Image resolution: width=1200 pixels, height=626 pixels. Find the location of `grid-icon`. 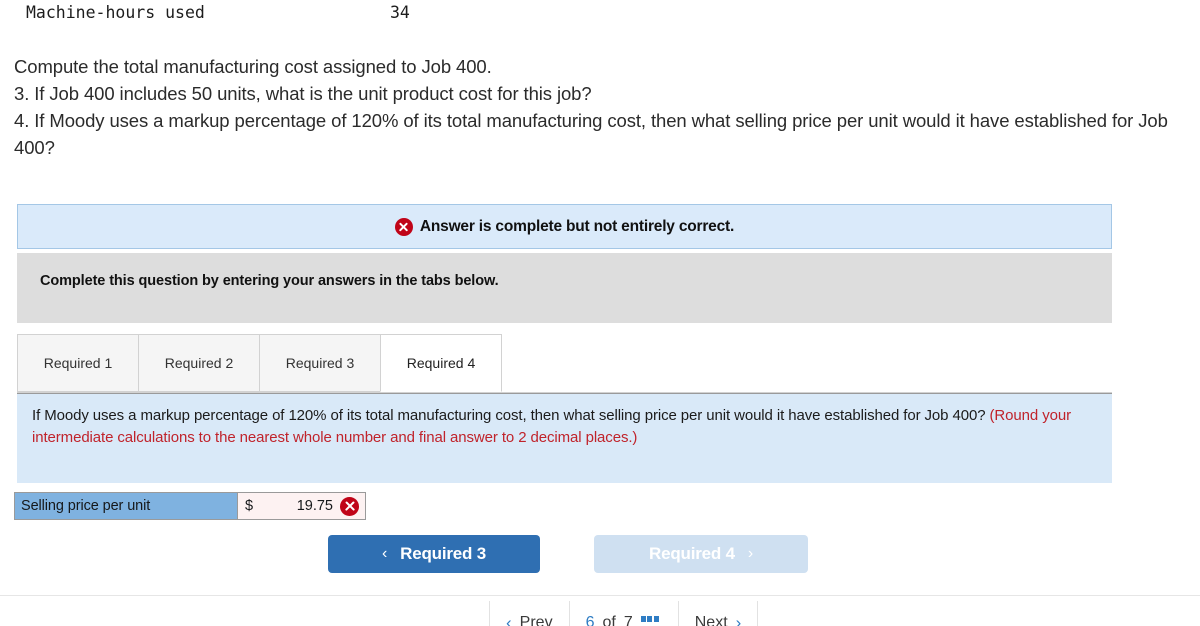

grid-icon is located at coordinates (651, 620).